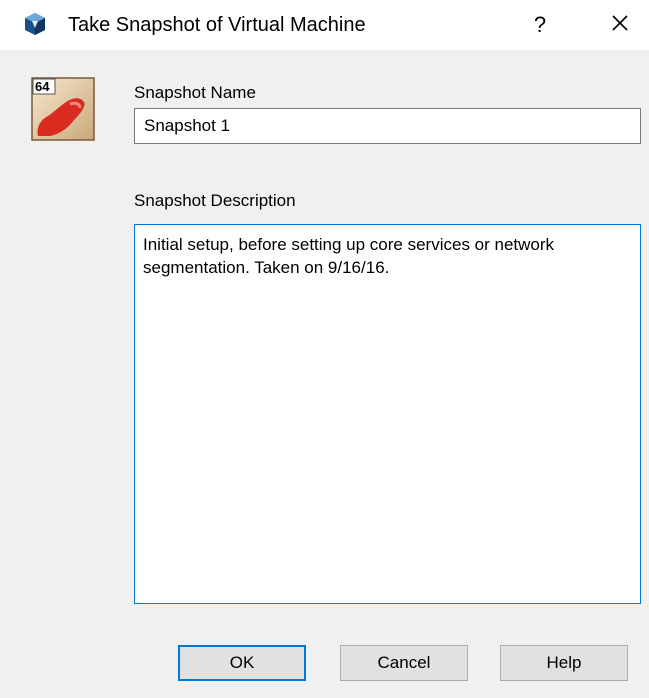 This screenshot has width=649, height=698. Describe the element at coordinates (42, 86) in the screenshot. I see `vm-64-badge: 64` at that location.